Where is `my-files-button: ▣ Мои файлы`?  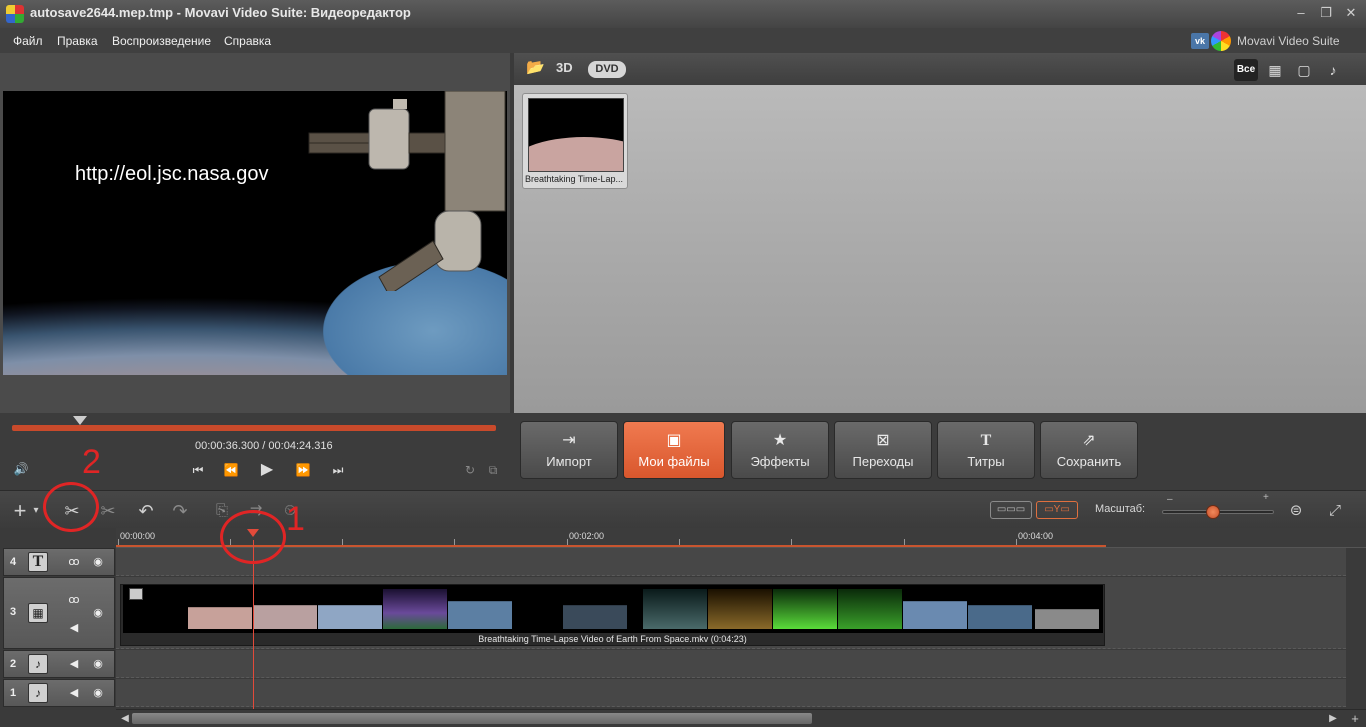 my-files-button: ▣ Мои файлы is located at coordinates (674, 450).